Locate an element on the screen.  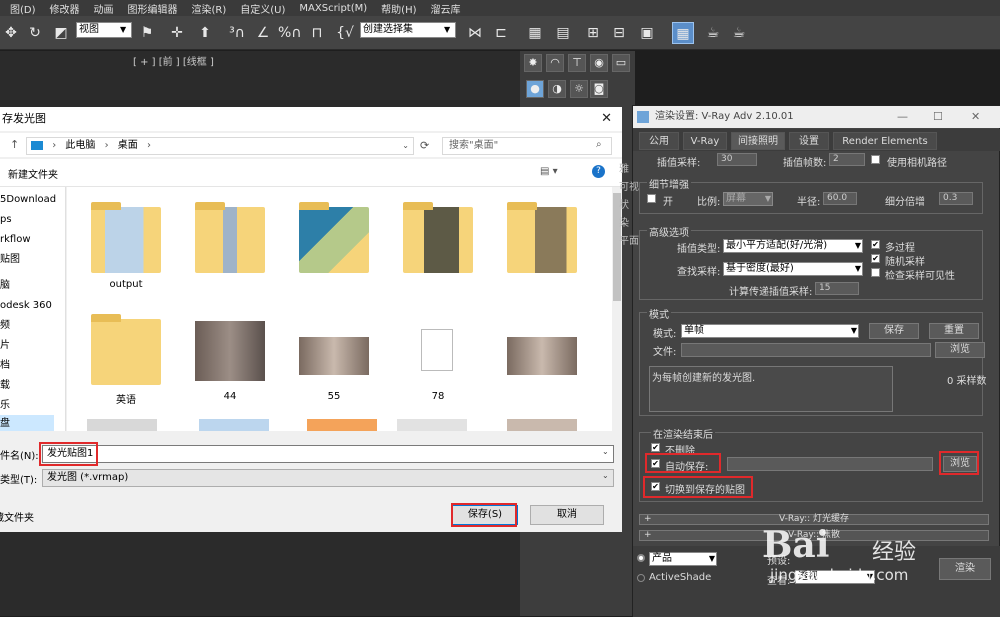
file-browse-button: 浏览 is located at coordinates (960, 350).